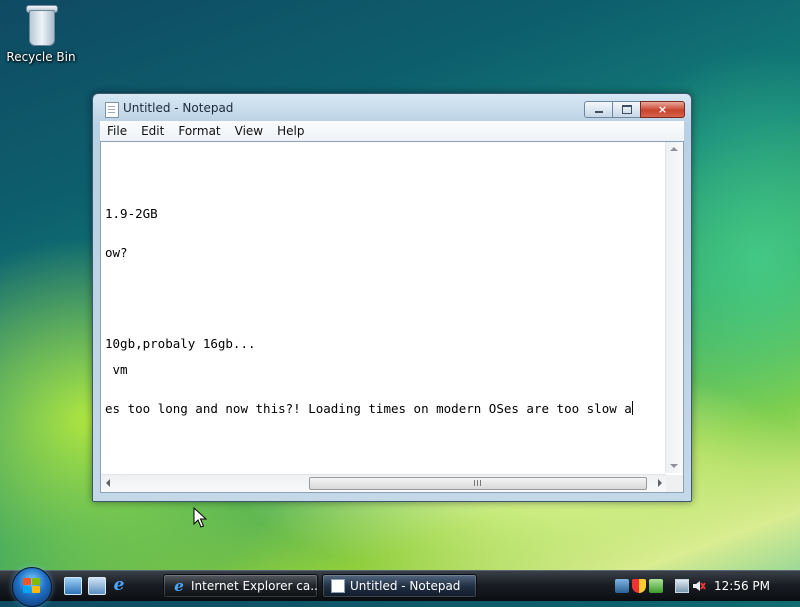  What do you see at coordinates (152, 131) in the screenshot?
I see `menu-edit: Edit` at bounding box center [152, 131].